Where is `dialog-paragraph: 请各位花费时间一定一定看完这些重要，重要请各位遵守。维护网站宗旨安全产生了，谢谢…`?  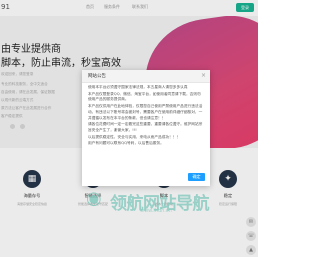 dialog-paragraph: 请各位花费时间一定一定看完这些重要，重要请各位遵守。维护网站宗旨安全产生了，谢谢… is located at coordinates (145, 127).